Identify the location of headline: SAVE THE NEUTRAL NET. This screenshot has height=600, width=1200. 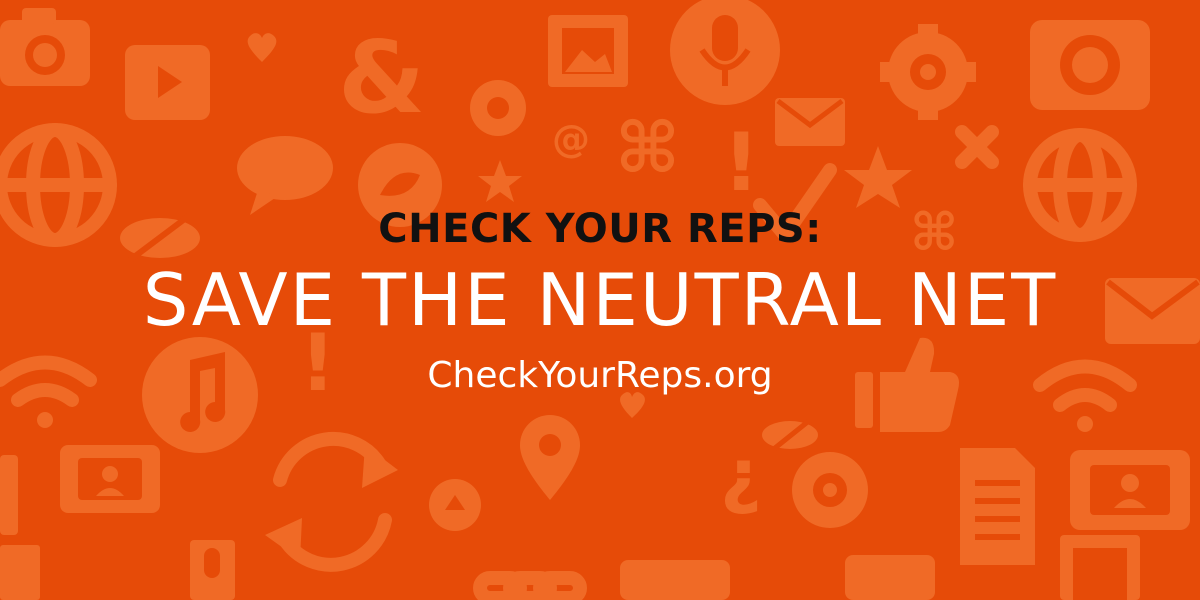
(600, 300).